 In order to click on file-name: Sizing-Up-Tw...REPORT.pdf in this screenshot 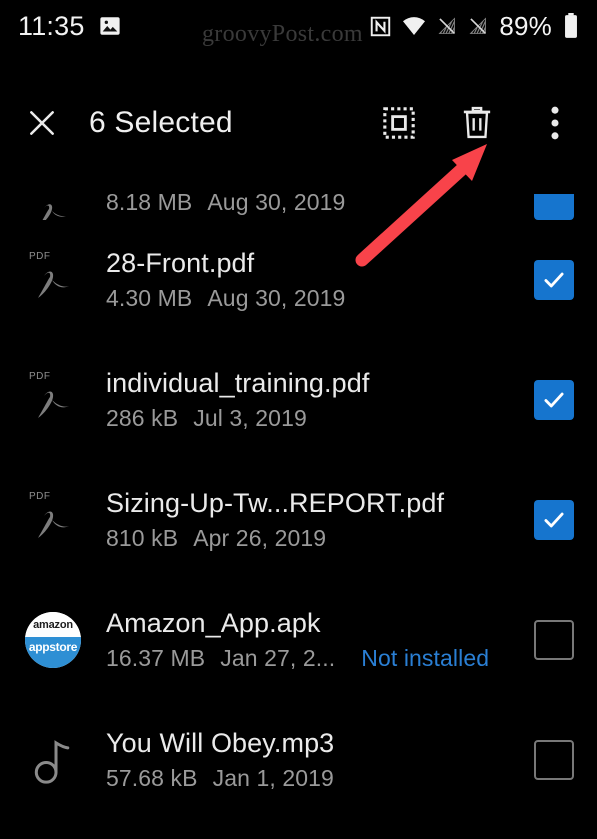, I will do `click(275, 503)`.